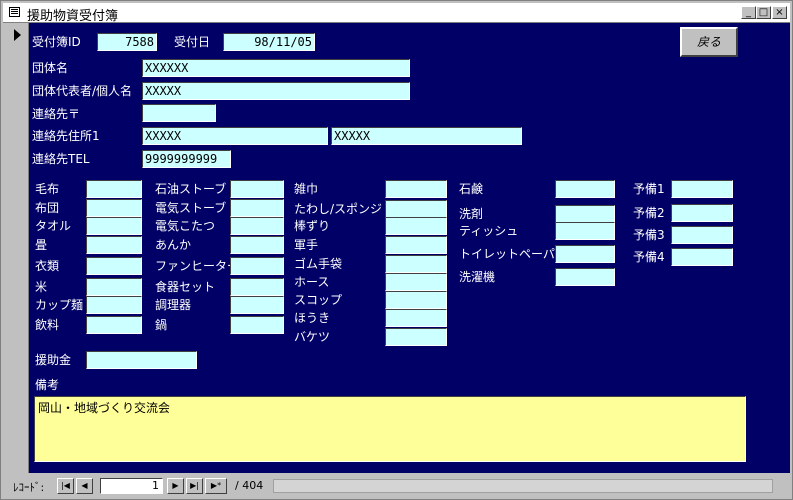 The width and height of the screenshot is (793, 500). I want to click on item-label: 石油ストーブ, so click(191, 189).